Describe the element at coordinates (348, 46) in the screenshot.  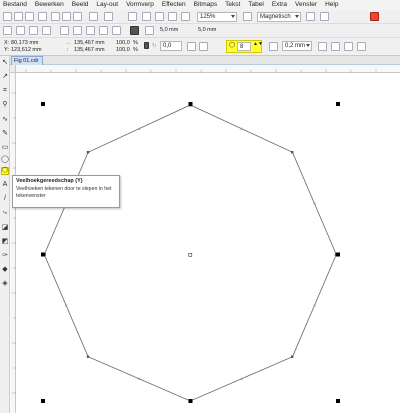
I see `to-back-icon` at that location.